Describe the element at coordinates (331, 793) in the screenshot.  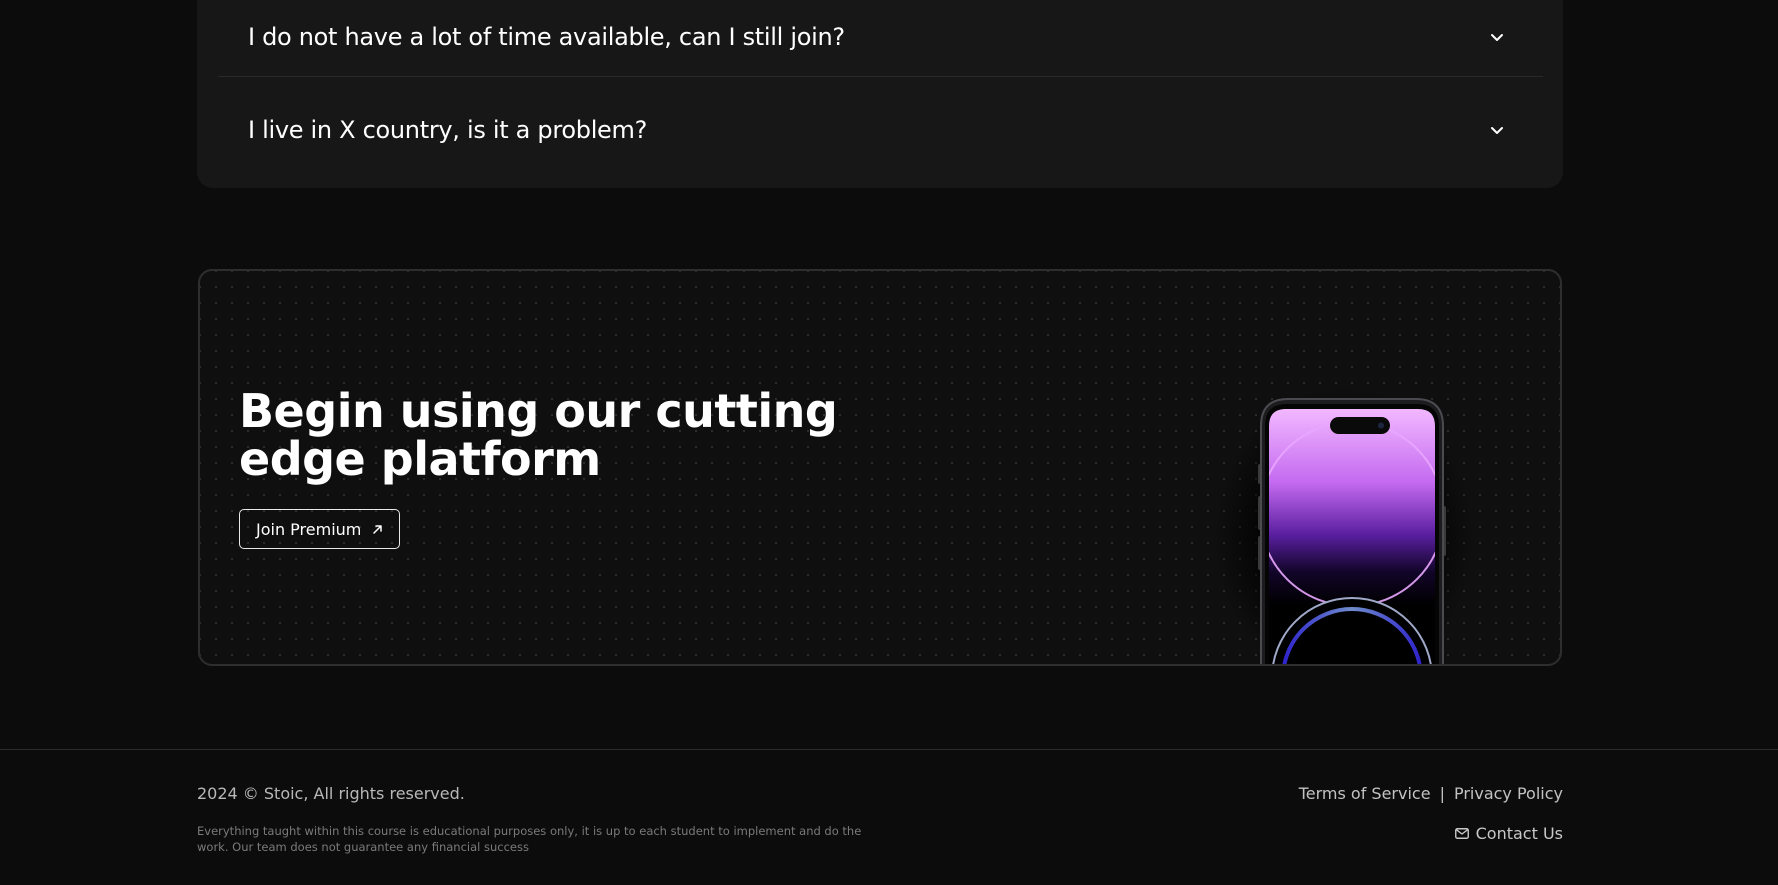
I see `copyright-text: 2024 © Stoic, All rights reserved.` at that location.